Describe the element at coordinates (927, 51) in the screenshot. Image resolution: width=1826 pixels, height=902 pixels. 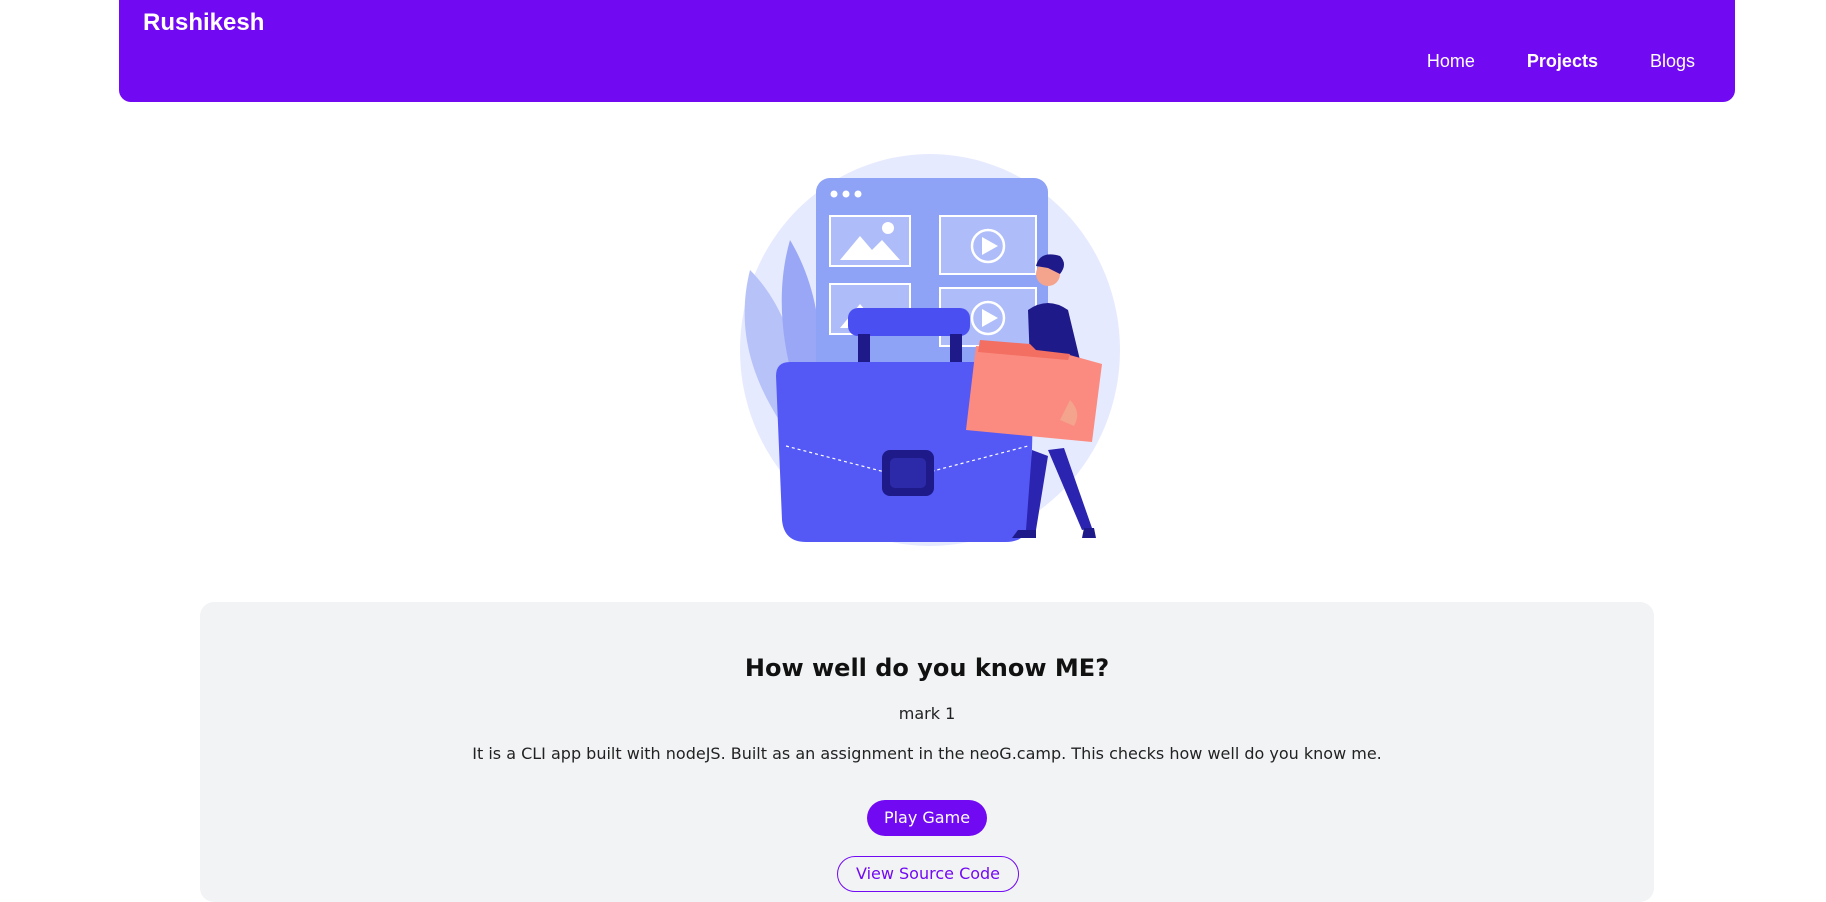
I see `navbar: Rushikesh Home Projects Blogs` at that location.